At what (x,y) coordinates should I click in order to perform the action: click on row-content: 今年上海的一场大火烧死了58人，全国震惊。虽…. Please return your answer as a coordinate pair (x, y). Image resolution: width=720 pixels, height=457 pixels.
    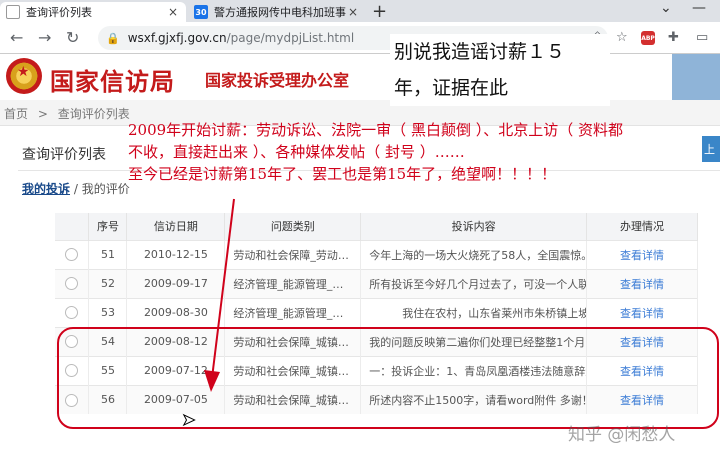
    Looking at the image, I should click on (474, 254).